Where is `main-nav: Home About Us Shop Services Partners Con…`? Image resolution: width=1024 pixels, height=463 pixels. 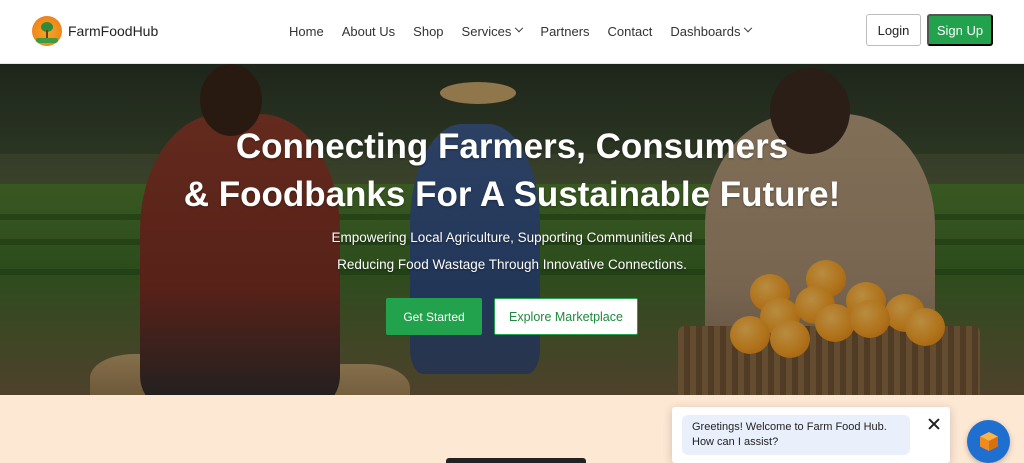 main-nav: Home About Us Shop Services Partners Con… is located at coordinates (529, 31).